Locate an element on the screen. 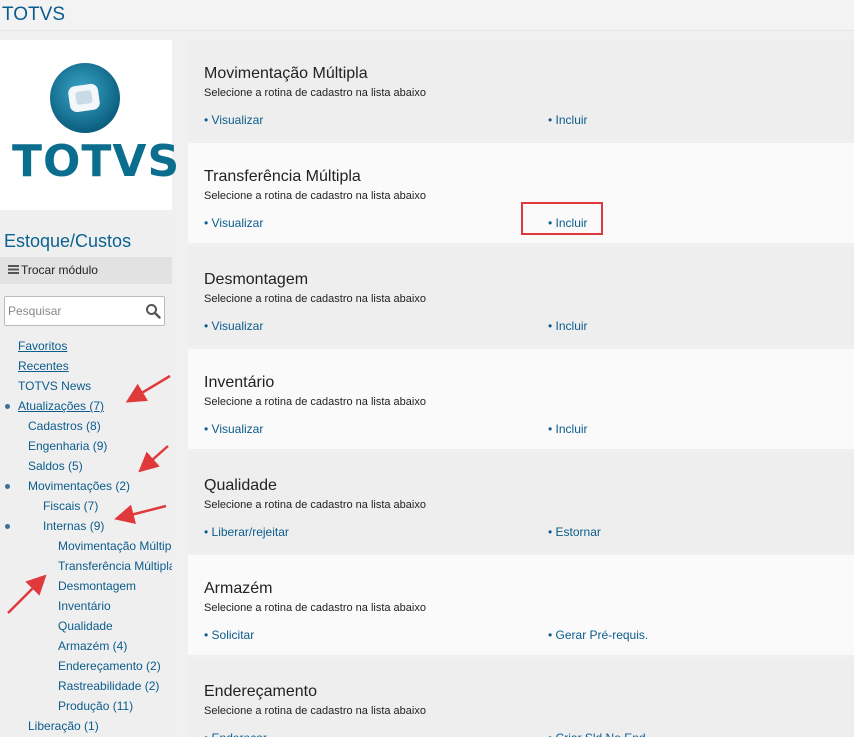 The height and width of the screenshot is (737, 854). logo-text: TOTVS is located at coordinates (96, 161).